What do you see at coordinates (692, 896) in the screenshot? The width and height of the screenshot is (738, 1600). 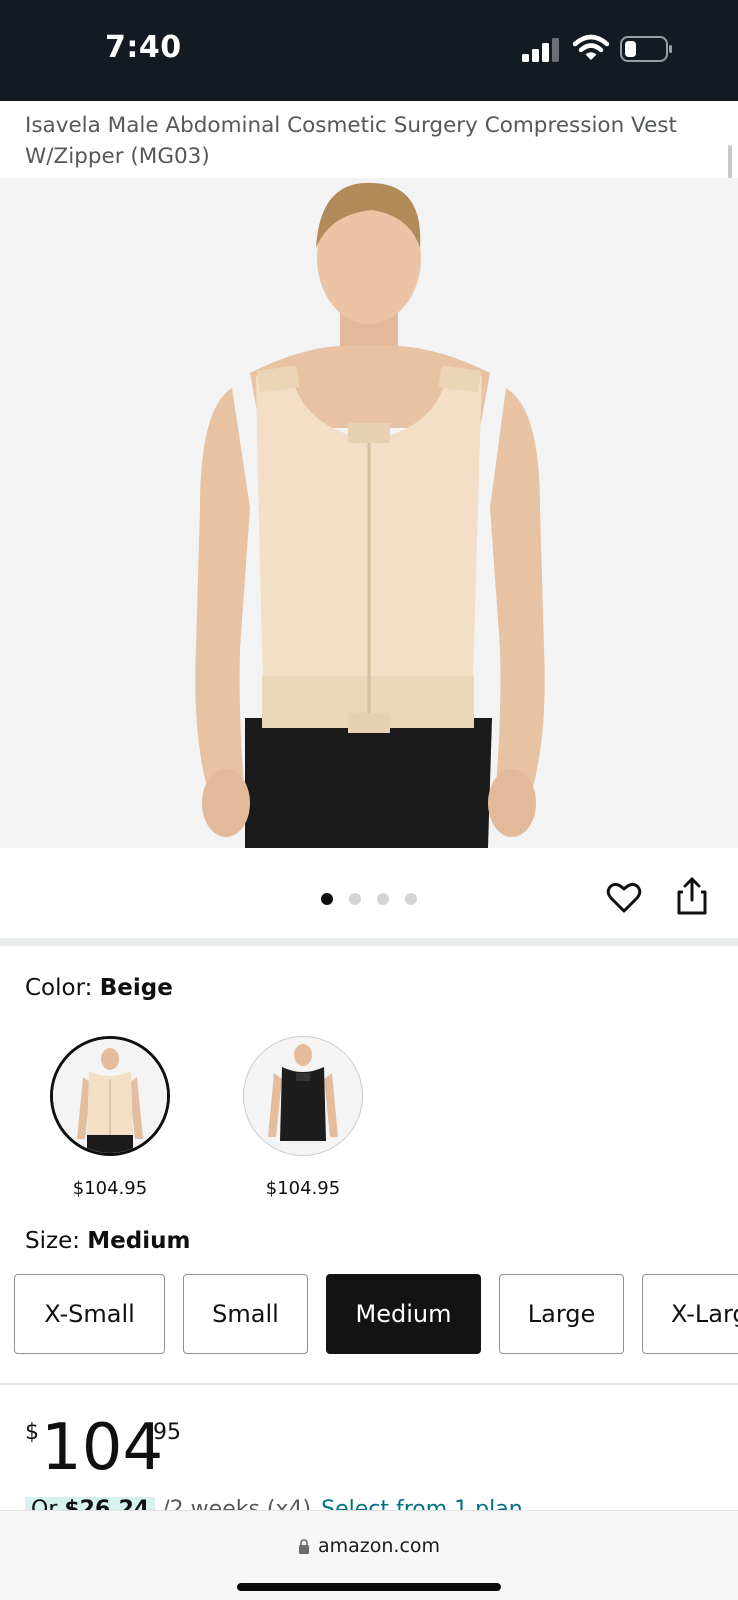 I see `share-icon` at bounding box center [692, 896].